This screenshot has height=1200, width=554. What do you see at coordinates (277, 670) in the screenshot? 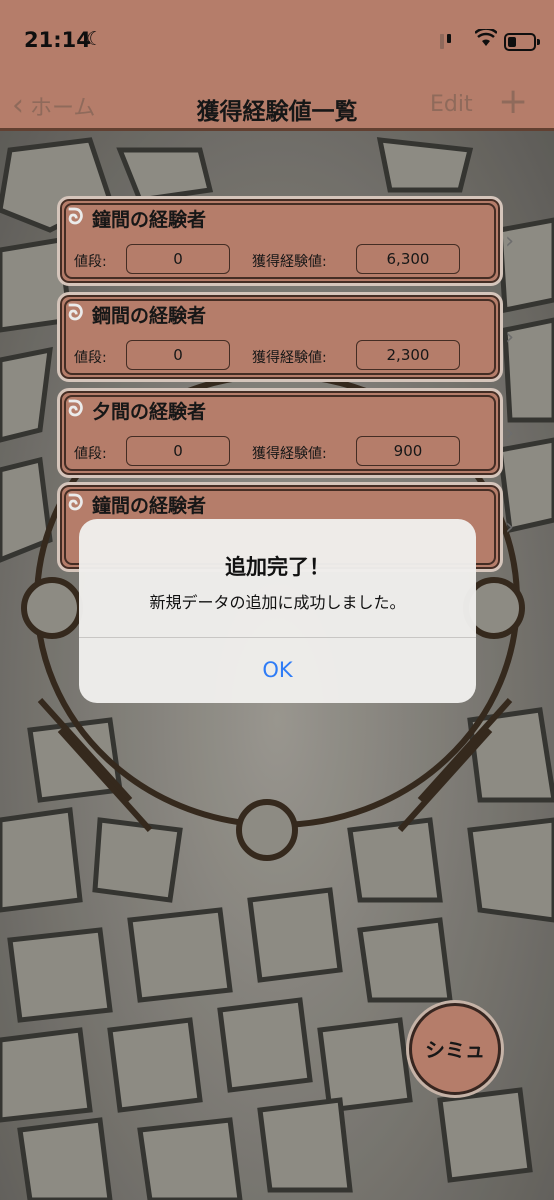
I see `ok-button: OK` at bounding box center [277, 670].